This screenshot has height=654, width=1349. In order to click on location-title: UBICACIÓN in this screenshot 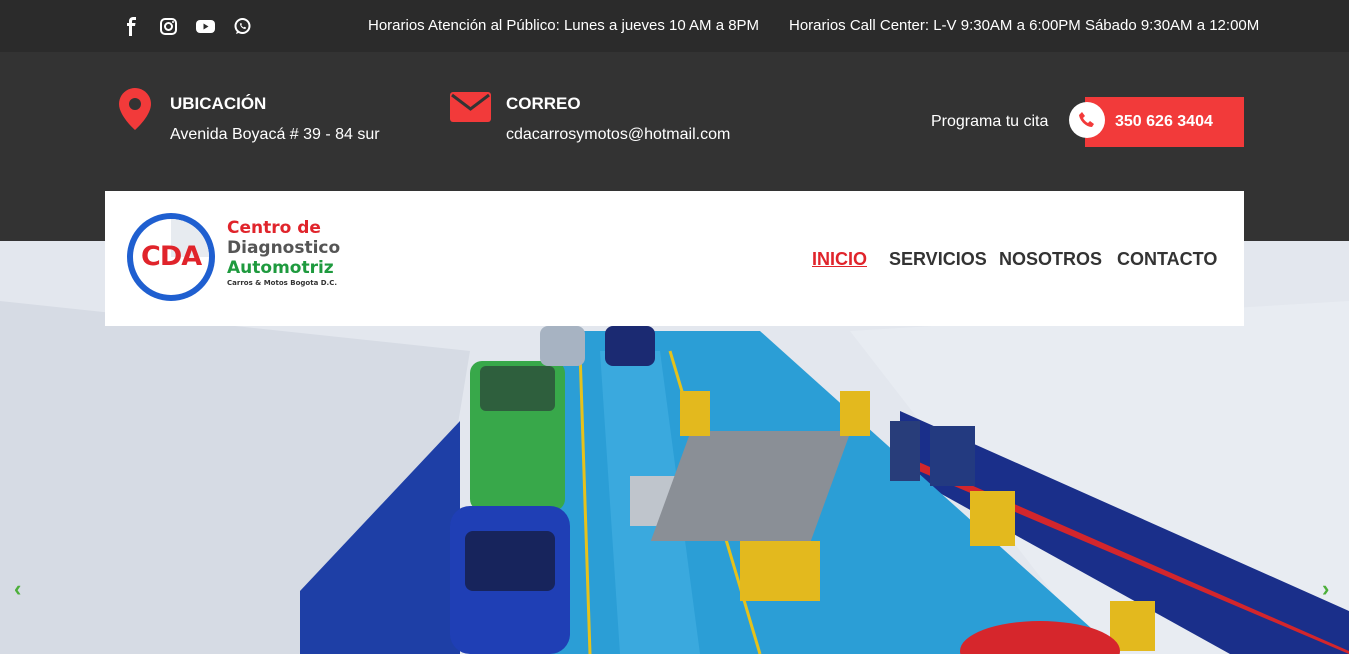, I will do `click(218, 103)`.